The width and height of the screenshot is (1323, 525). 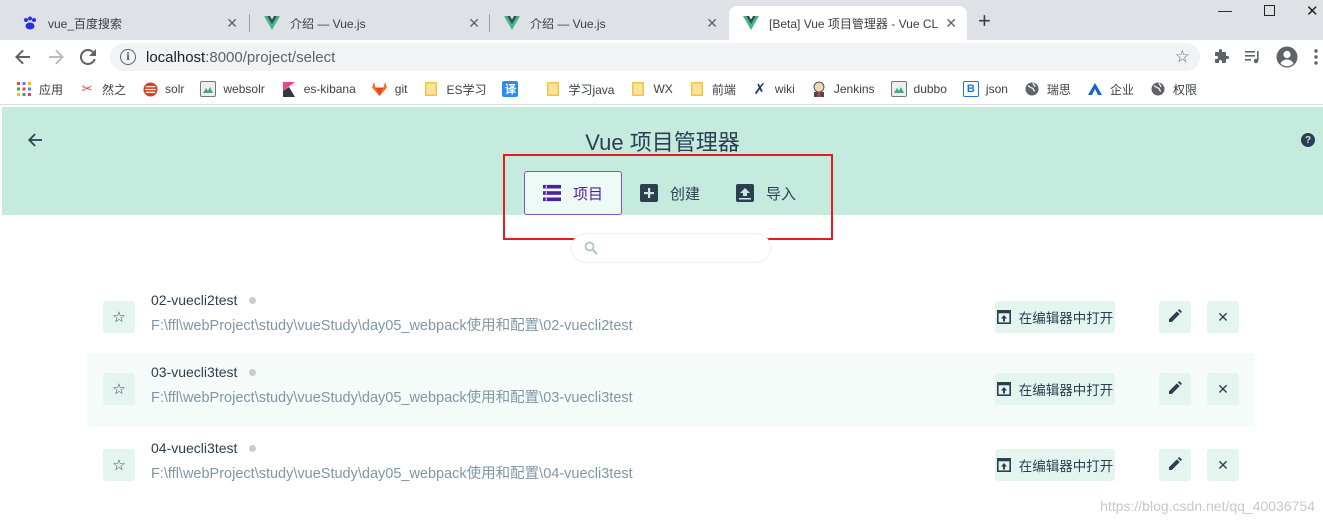 I want to click on enterprise-logo-icon, so click(x=1095, y=89).